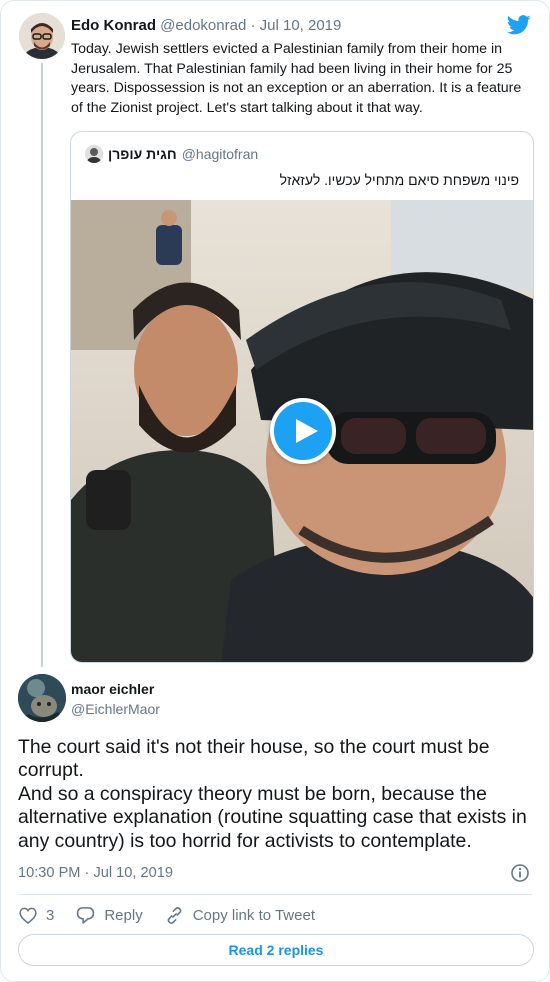 This screenshot has height=982, width=550. What do you see at coordinates (142, 154) in the screenshot?
I see `quoted-author-name: חגית עופרן` at bounding box center [142, 154].